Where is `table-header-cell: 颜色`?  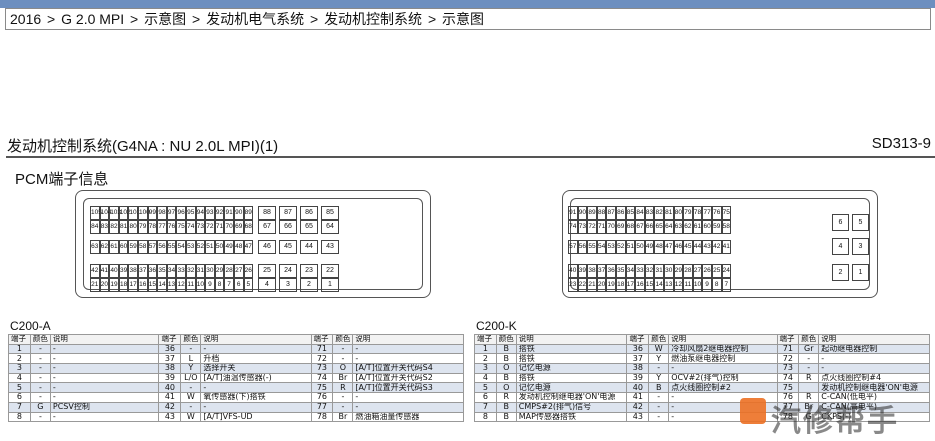
table-header-cell: 颜色 is located at coordinates (343, 339).